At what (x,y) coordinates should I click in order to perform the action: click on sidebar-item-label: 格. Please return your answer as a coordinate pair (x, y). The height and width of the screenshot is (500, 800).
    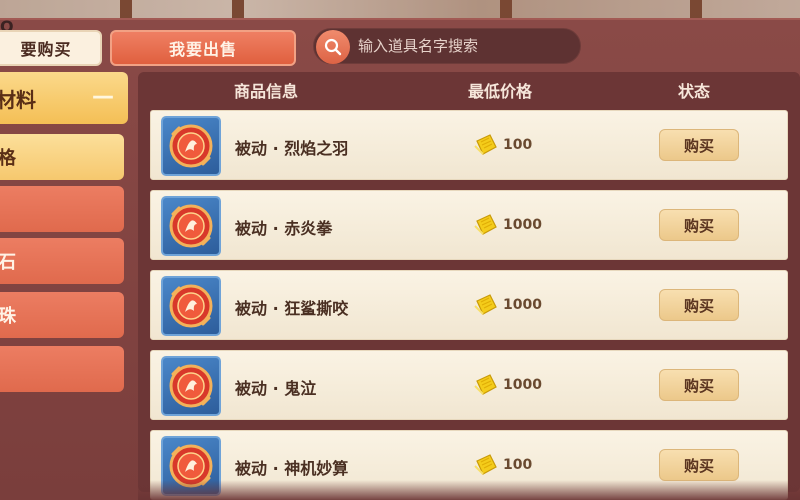
    Looking at the image, I should click on (8, 158).